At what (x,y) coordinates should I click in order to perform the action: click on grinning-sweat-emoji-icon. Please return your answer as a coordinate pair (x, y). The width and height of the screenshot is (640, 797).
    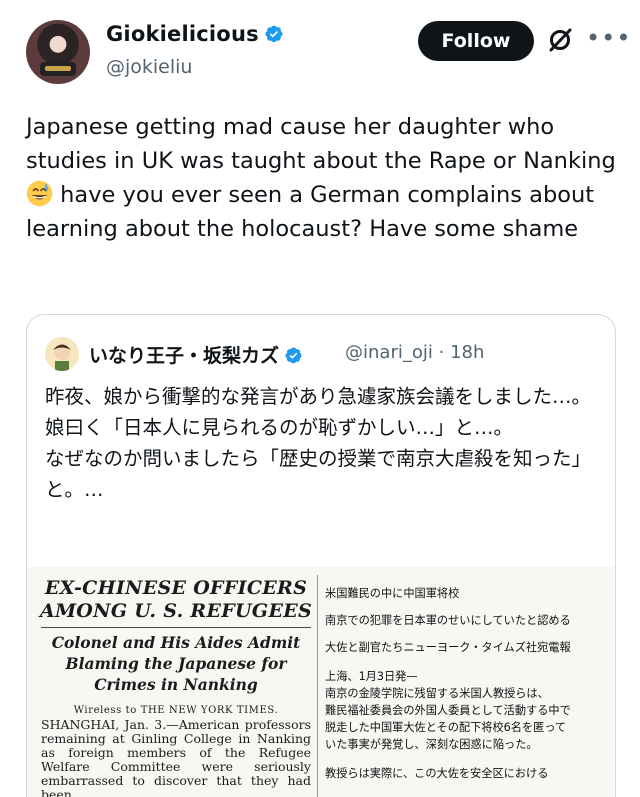
    Looking at the image, I should click on (39, 193).